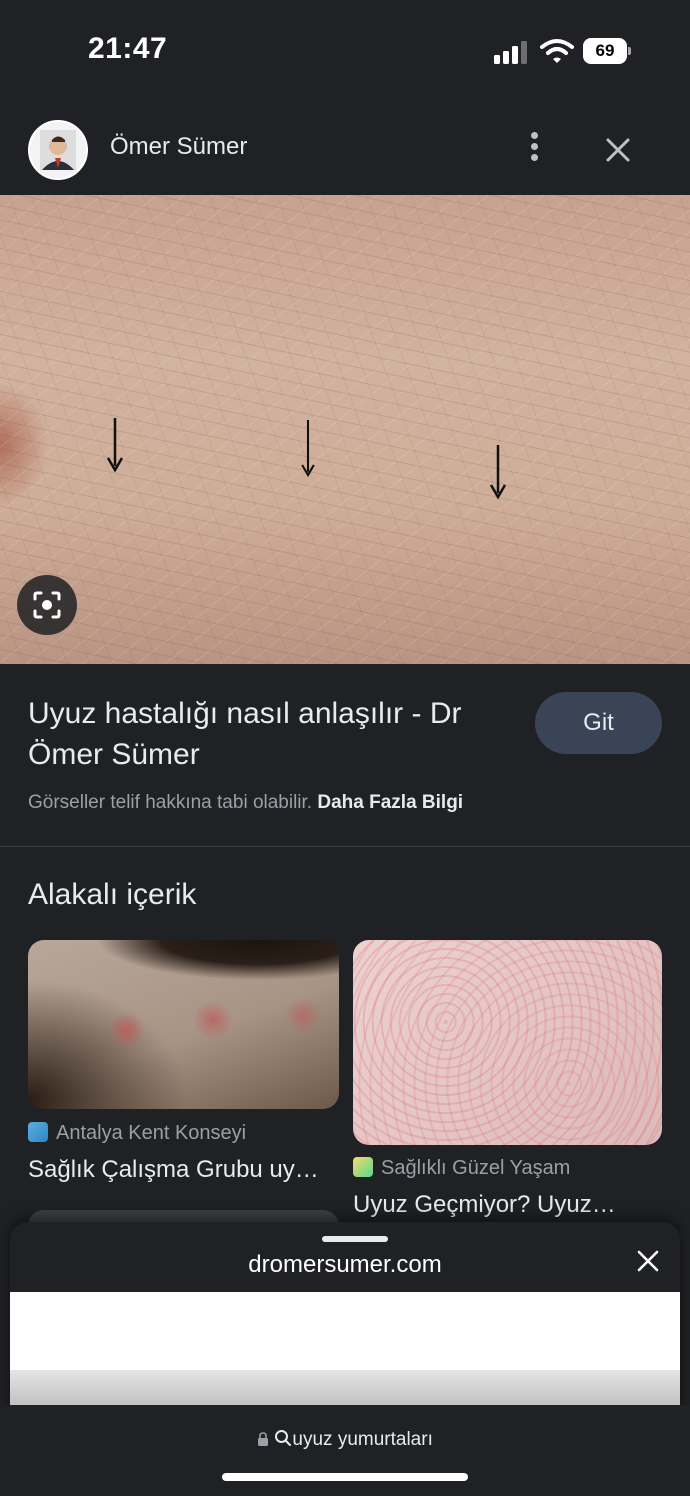 This screenshot has height=1496, width=690. Describe the element at coordinates (178, 147) in the screenshot. I see `author-name: Ömer Sümer` at that location.